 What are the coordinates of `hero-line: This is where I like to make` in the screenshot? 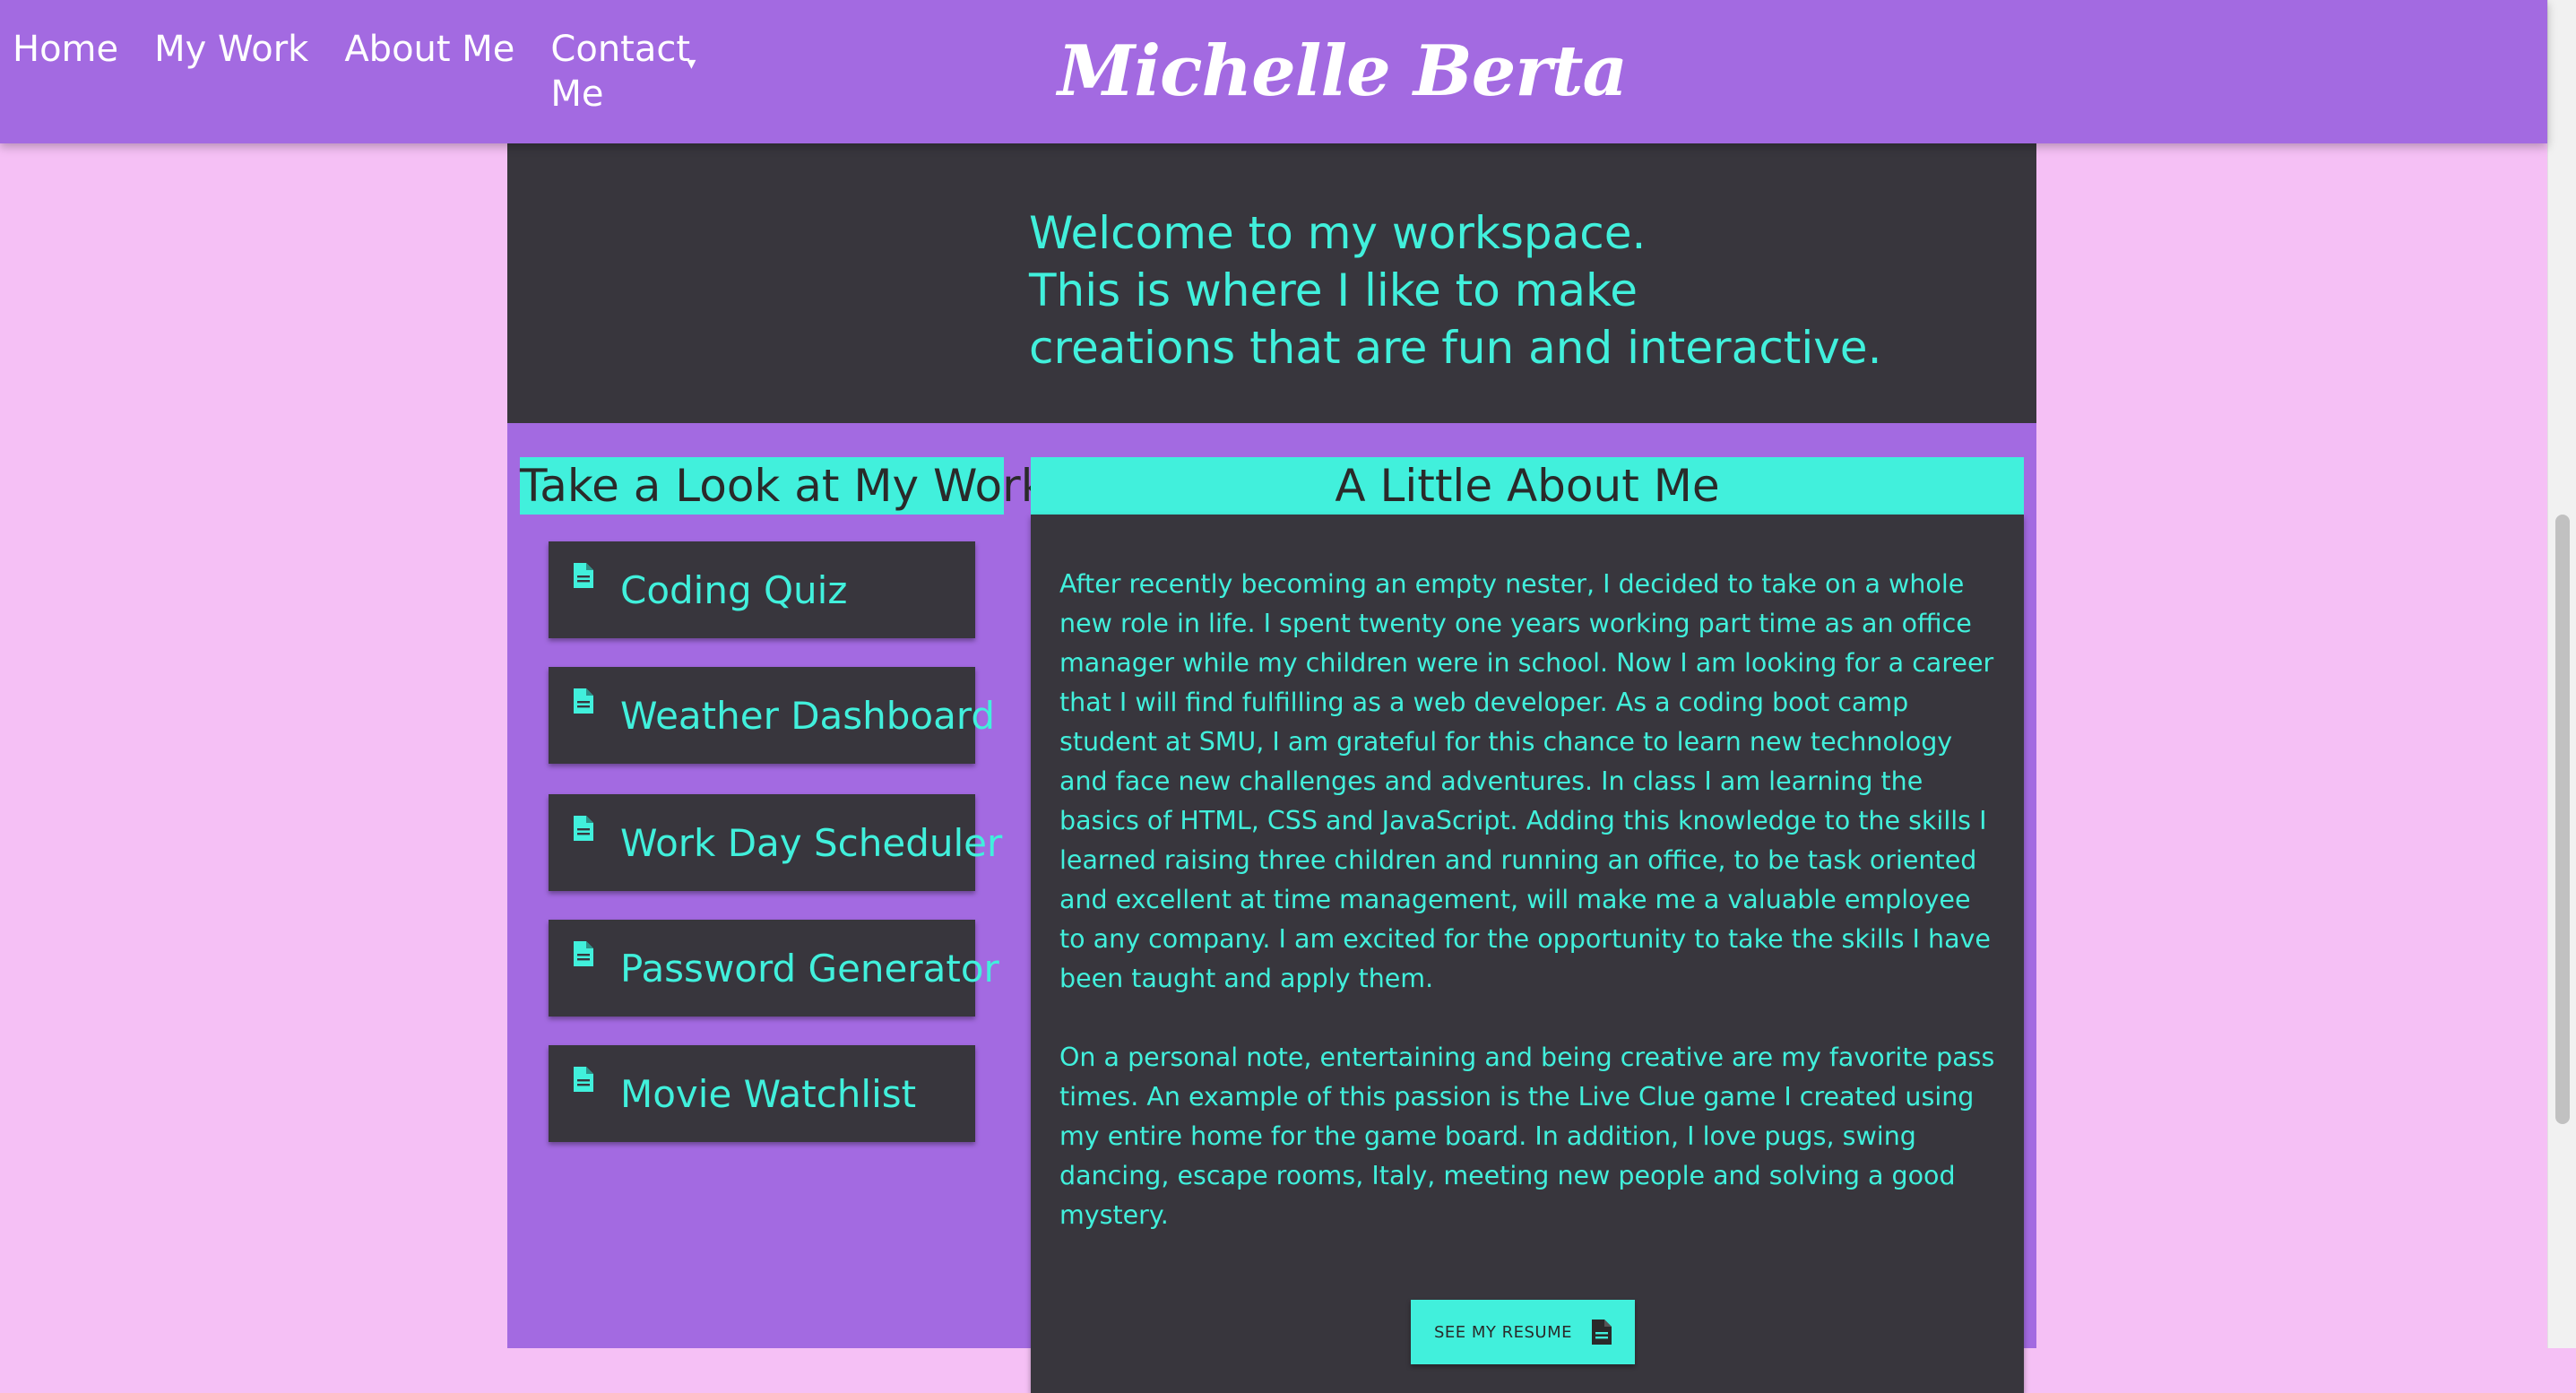 It's located at (1333, 290).